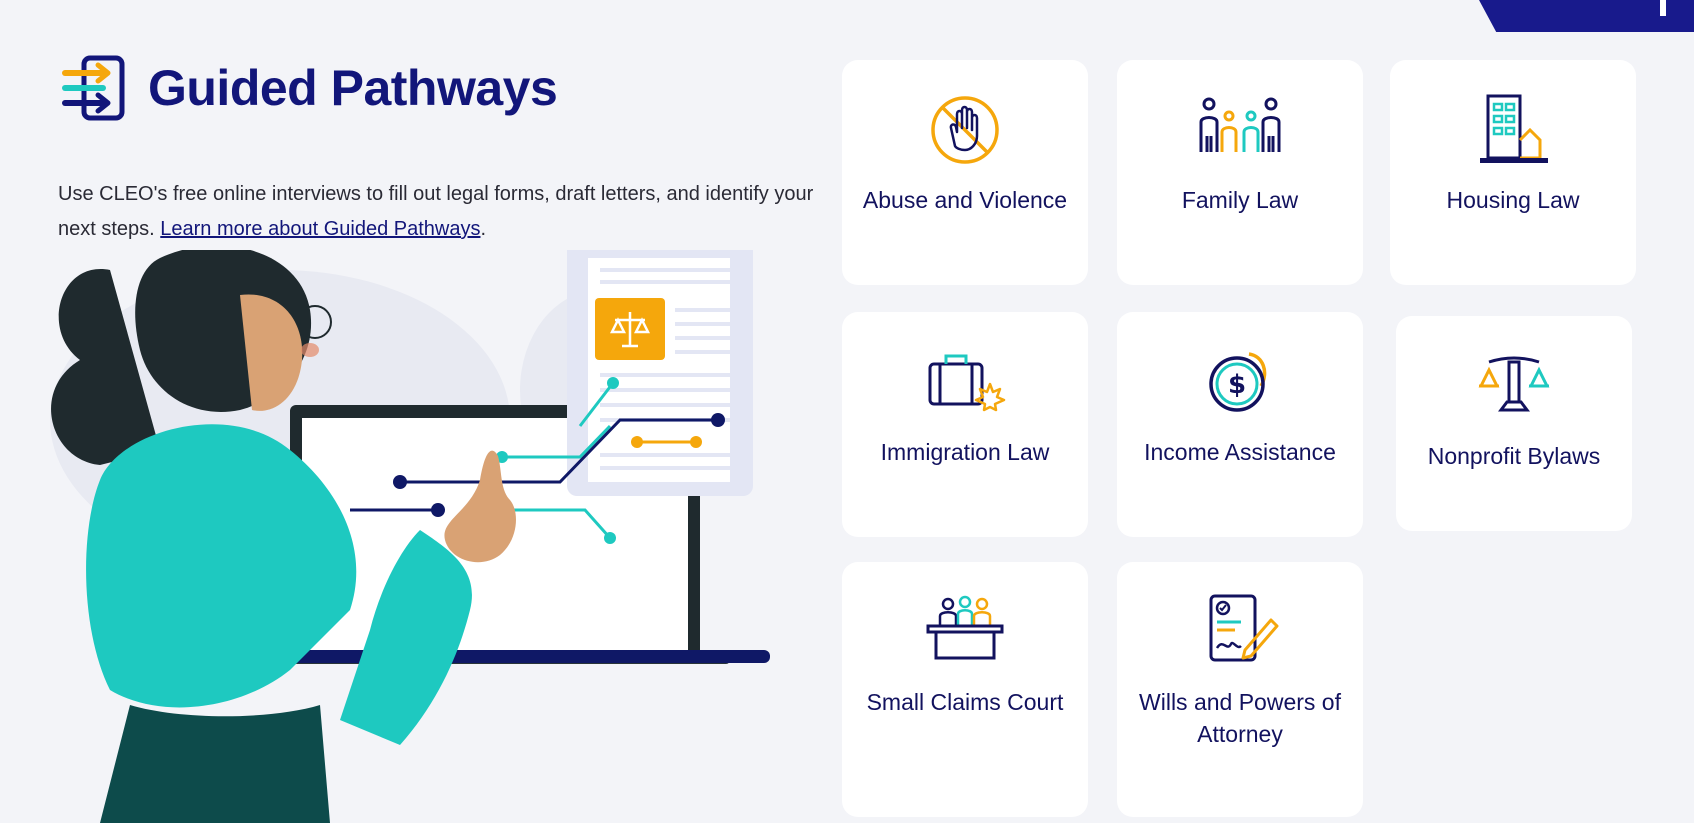  Describe the element at coordinates (1240, 452) in the screenshot. I see `card-label: Income Assistance` at that location.